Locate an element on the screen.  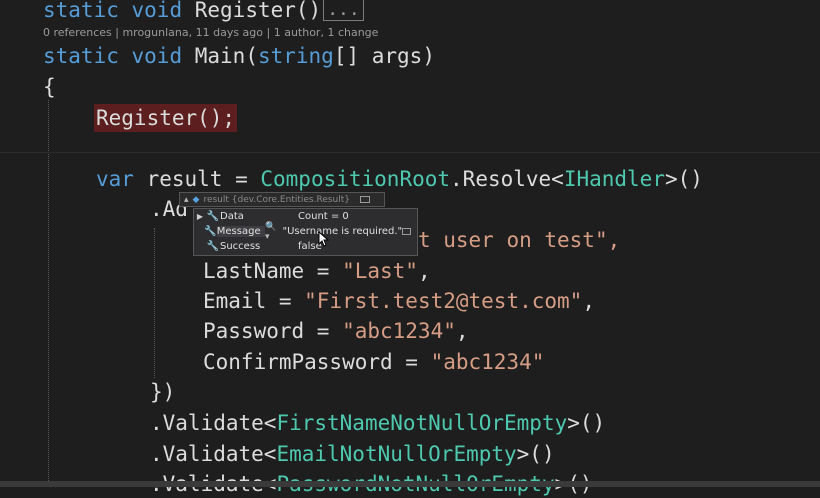
horizontal-scrollbar is located at coordinates (410, 484).